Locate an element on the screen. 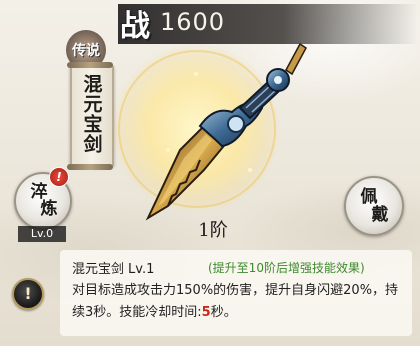 The height and width of the screenshot is (346, 420). skill-title: 混元宝剑 Lv.1 is located at coordinates (113, 267).